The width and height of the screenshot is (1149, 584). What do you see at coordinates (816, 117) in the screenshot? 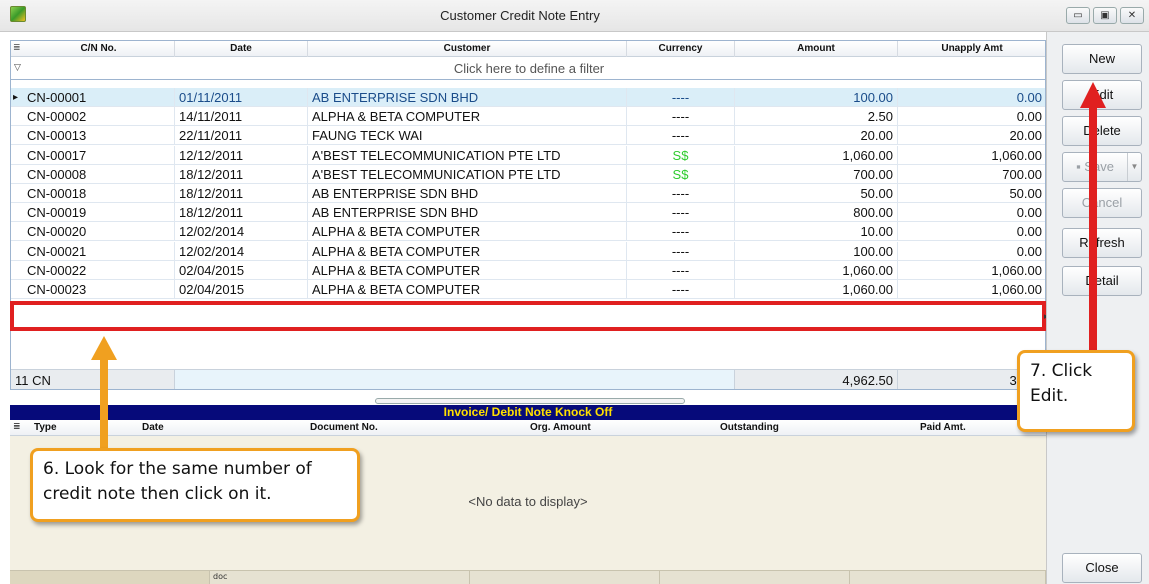
I see `cell-amount: 2.50` at bounding box center [816, 117].